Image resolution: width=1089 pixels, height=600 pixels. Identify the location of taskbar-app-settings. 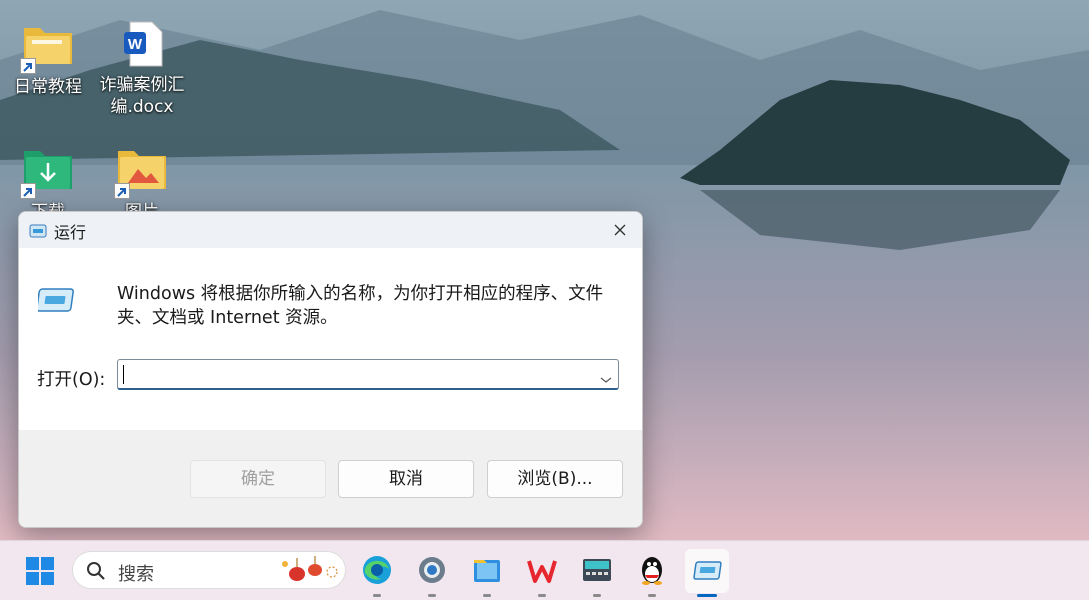
(432, 573).